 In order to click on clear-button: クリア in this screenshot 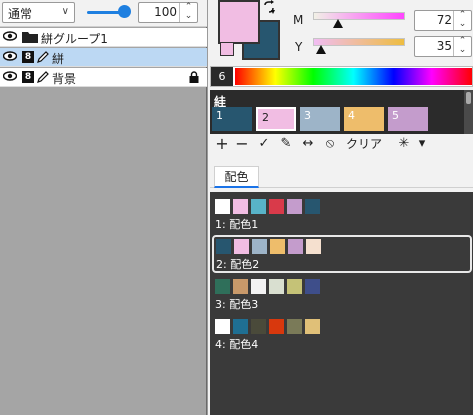, I will do `click(364, 144)`.